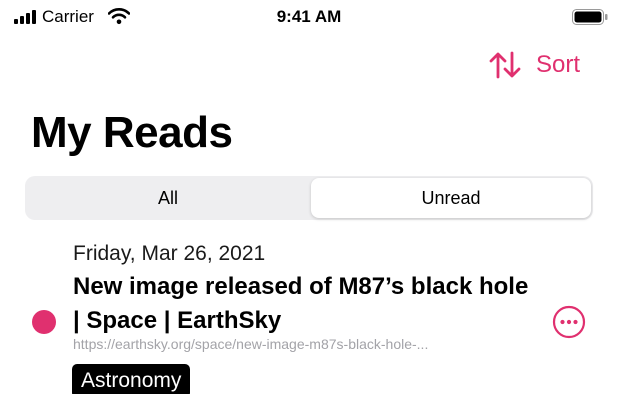 The width and height of the screenshot is (618, 394). Describe the element at coordinates (569, 322) in the screenshot. I see `ellipsis-circle-icon` at that location.